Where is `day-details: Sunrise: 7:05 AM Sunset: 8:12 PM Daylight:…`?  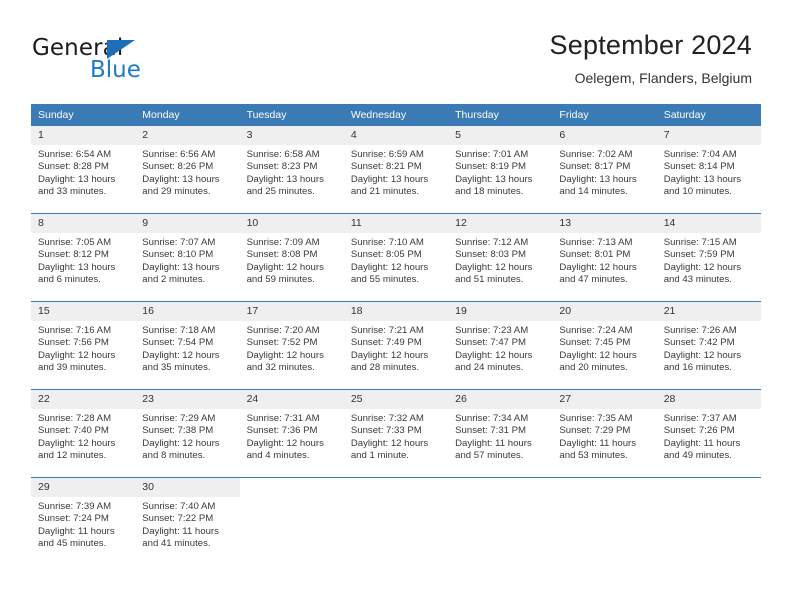
day-details: Sunrise: 7:05 AM Sunset: 8:12 PM Daylight:… is located at coordinates (83, 260).